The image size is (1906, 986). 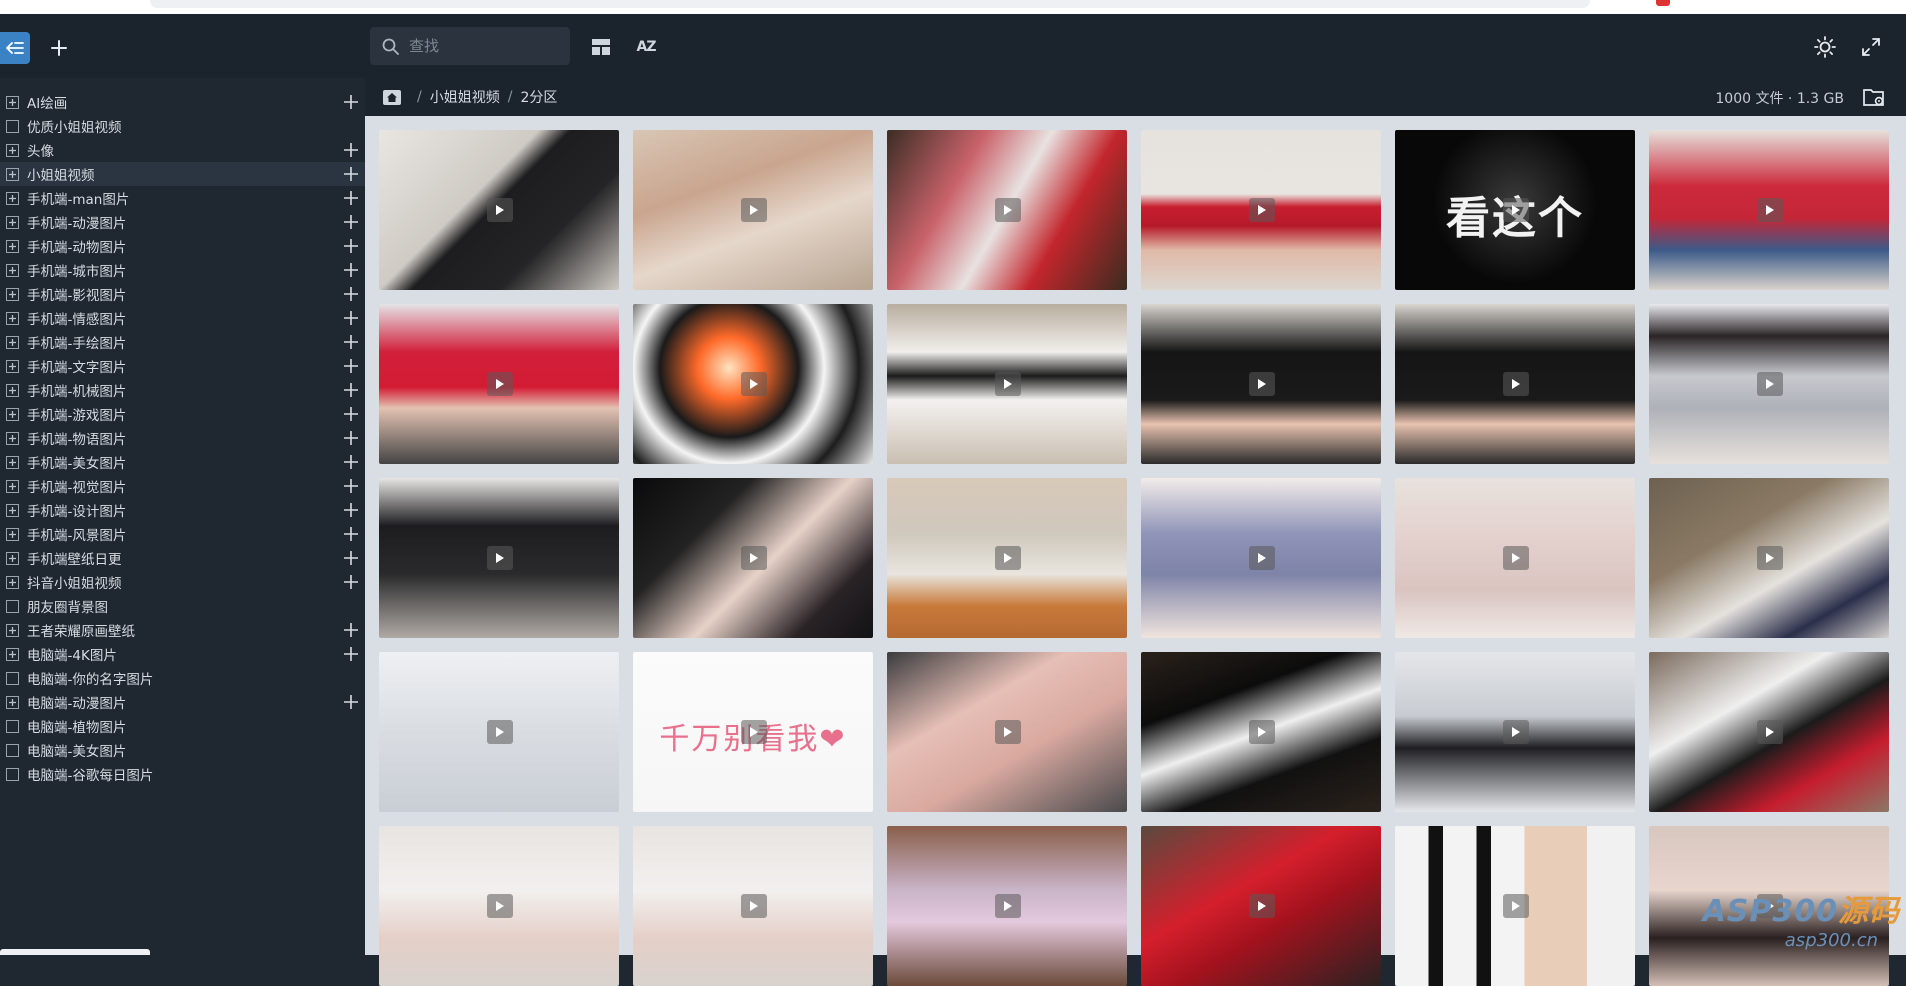 What do you see at coordinates (182, 102) in the screenshot?
I see `sidebar-item: AI绘画` at bounding box center [182, 102].